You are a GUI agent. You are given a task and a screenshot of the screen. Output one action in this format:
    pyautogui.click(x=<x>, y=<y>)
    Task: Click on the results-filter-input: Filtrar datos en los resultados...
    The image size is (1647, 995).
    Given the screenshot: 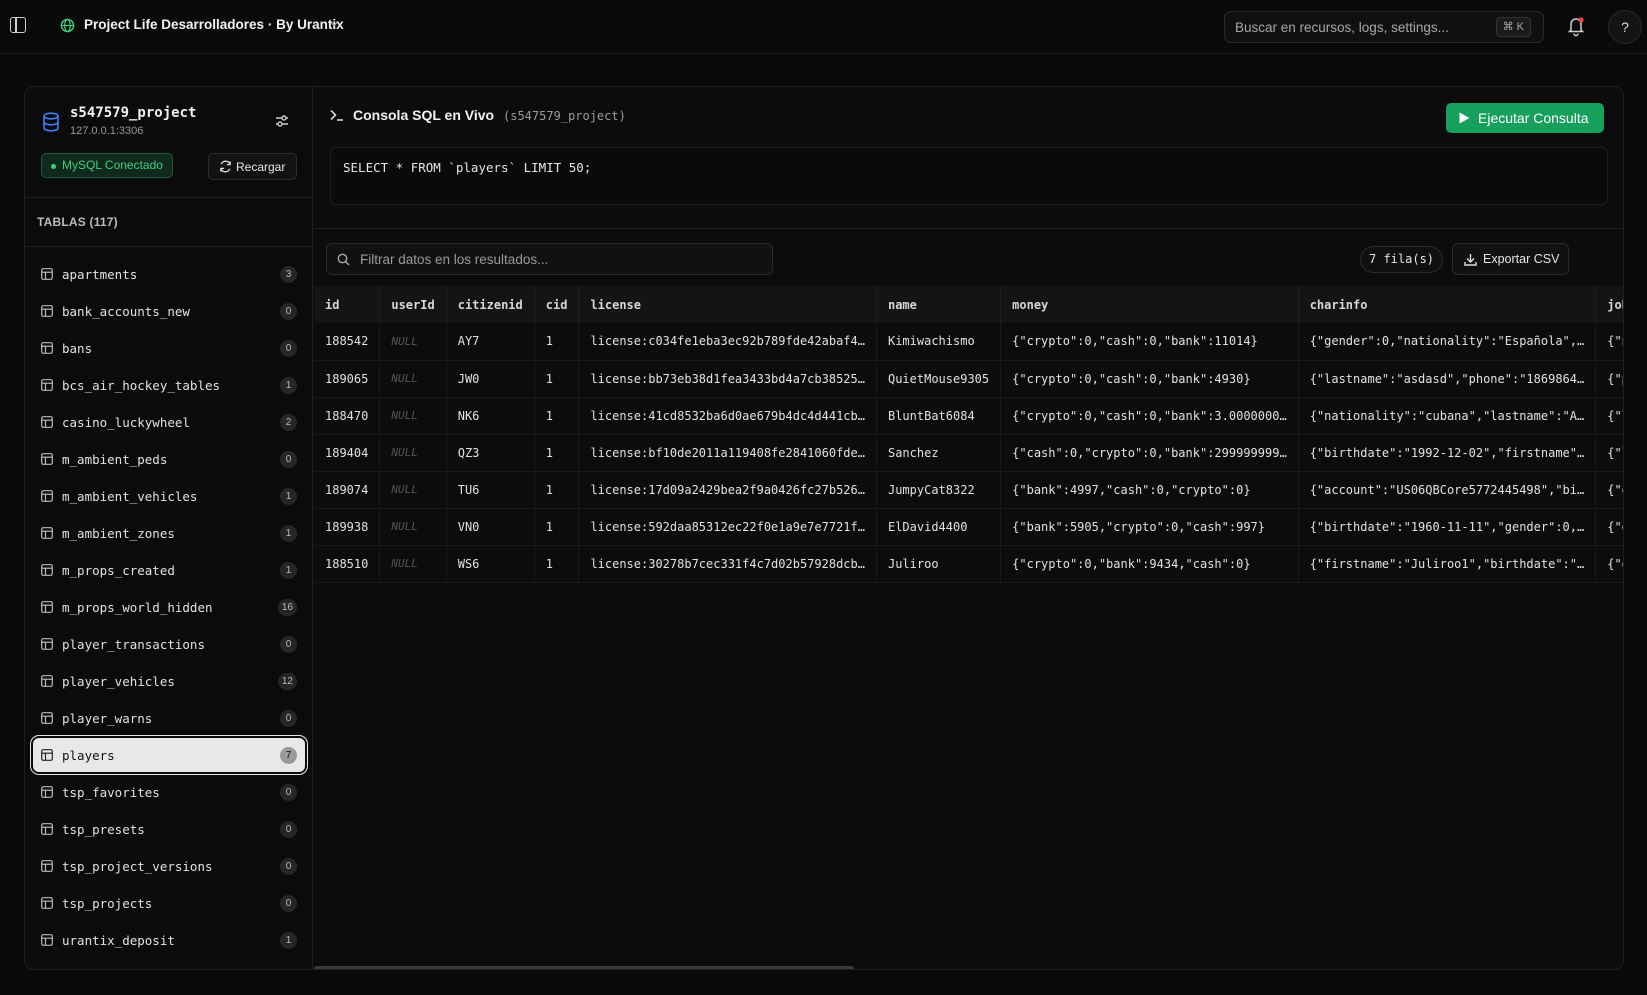 What is the action you would take?
    pyautogui.click(x=549, y=259)
    